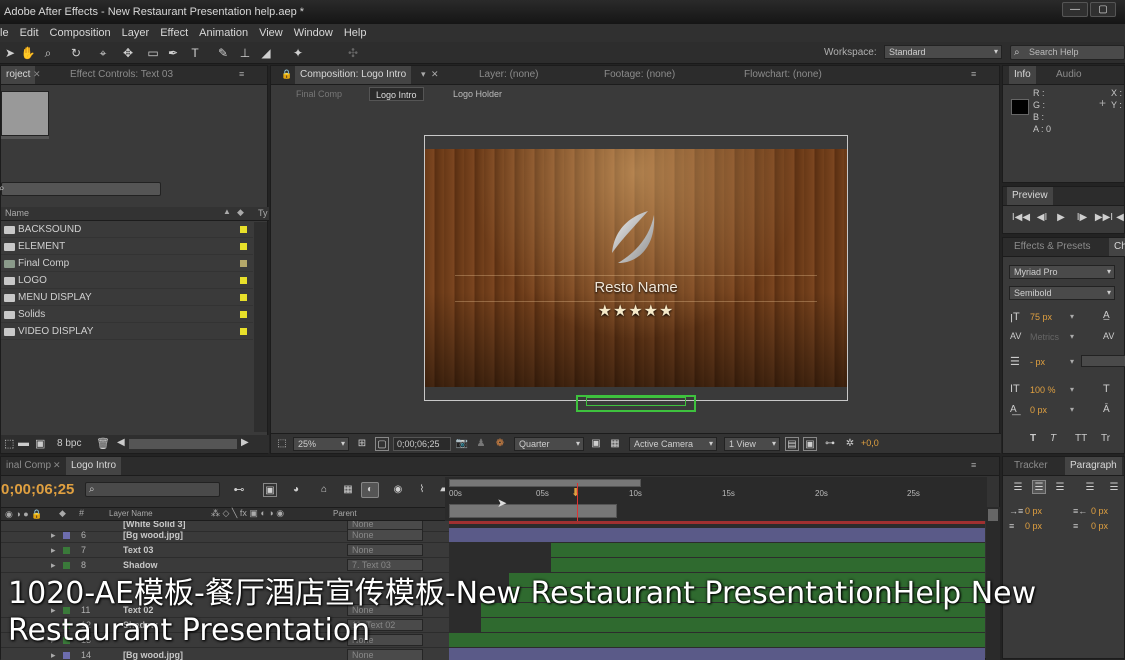 The height and width of the screenshot is (660, 1125). Describe the element at coordinates (1099, 511) in the screenshot. I see `indent-right-value: 0 px` at that location.